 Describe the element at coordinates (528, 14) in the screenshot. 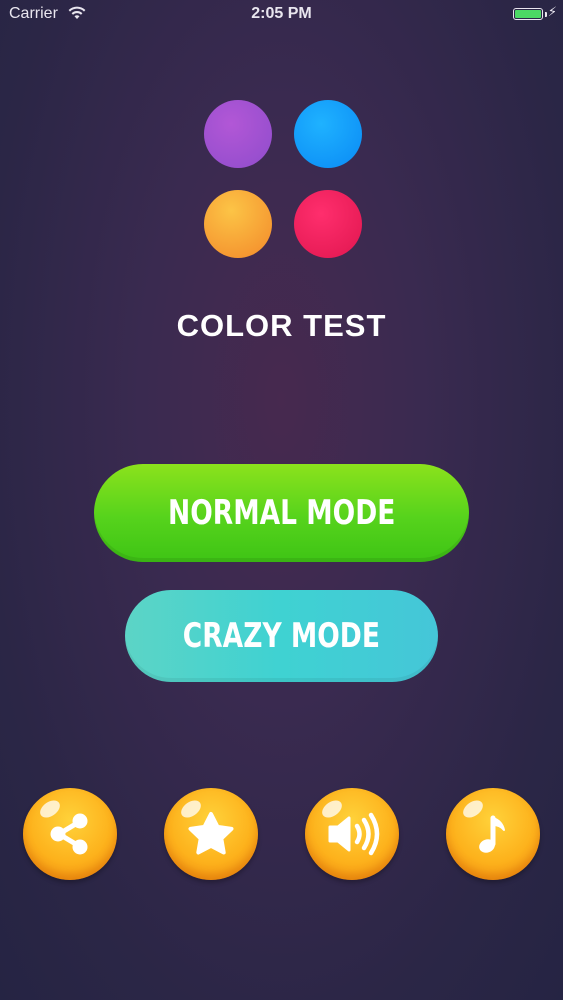

I see `battery-icon` at that location.